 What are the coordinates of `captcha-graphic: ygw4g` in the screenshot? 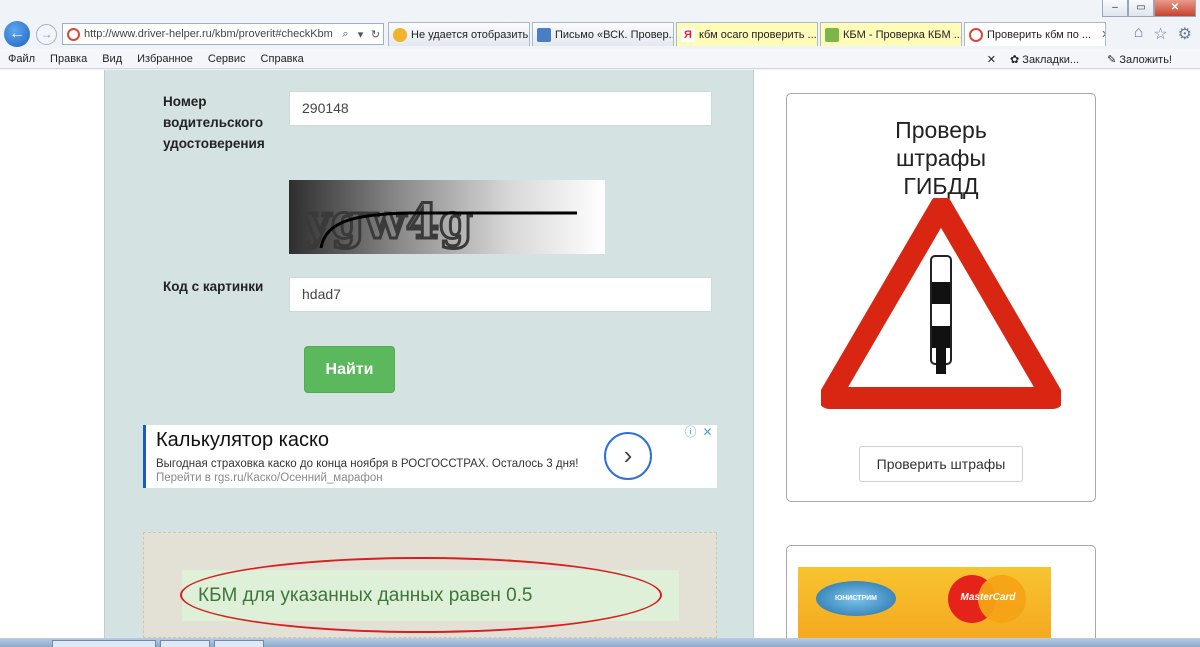 It's located at (439, 222).